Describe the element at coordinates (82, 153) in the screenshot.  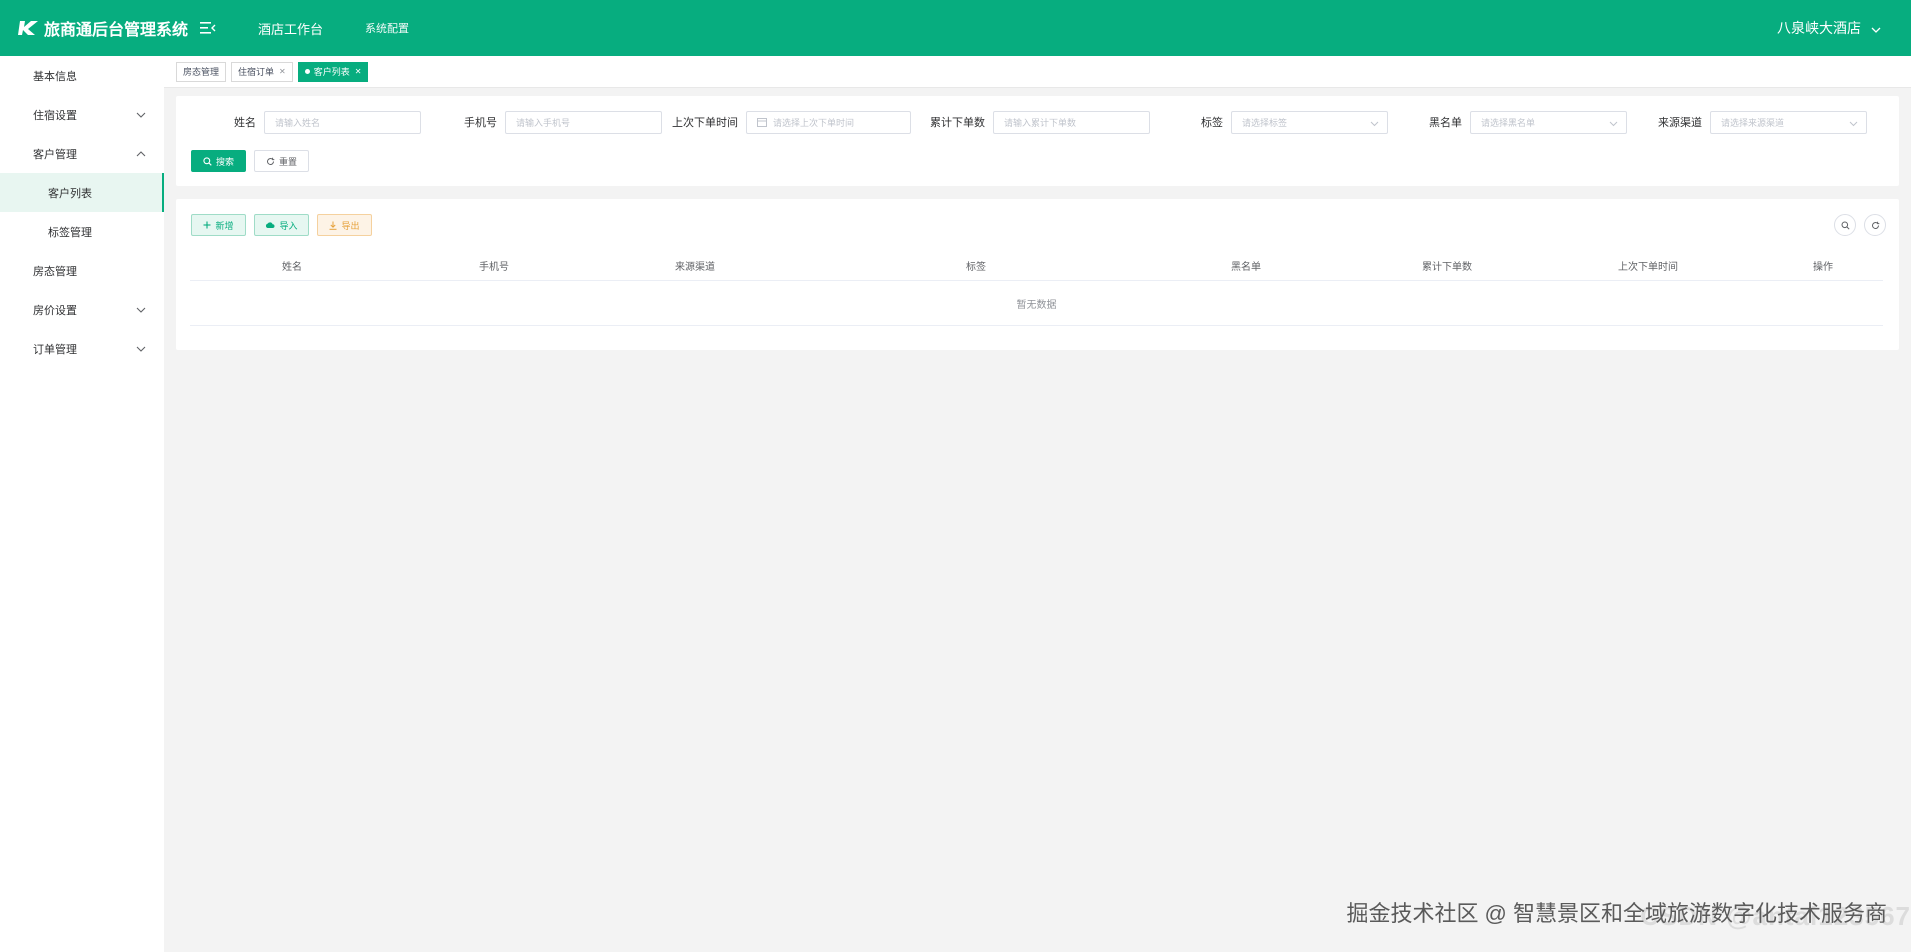
I see `sidebar-item-customer-management: 客户管理` at that location.